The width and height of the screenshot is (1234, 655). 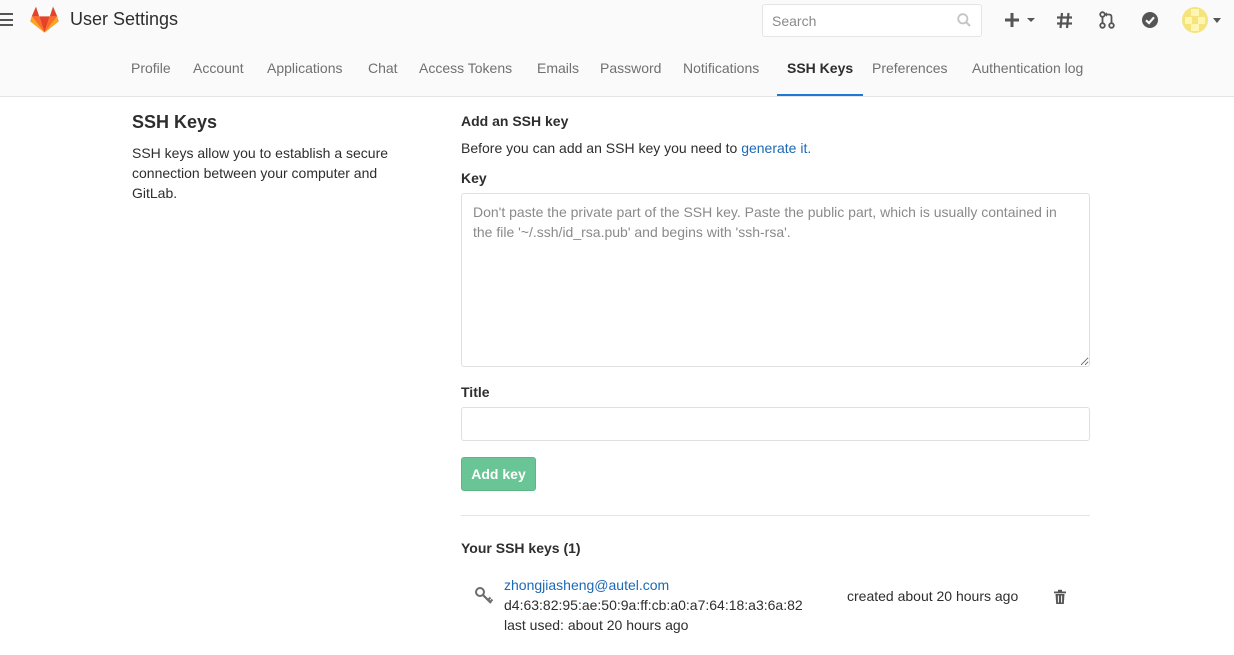 I want to click on tab-authentication-log: Authentication log, so click(x=1027, y=68).